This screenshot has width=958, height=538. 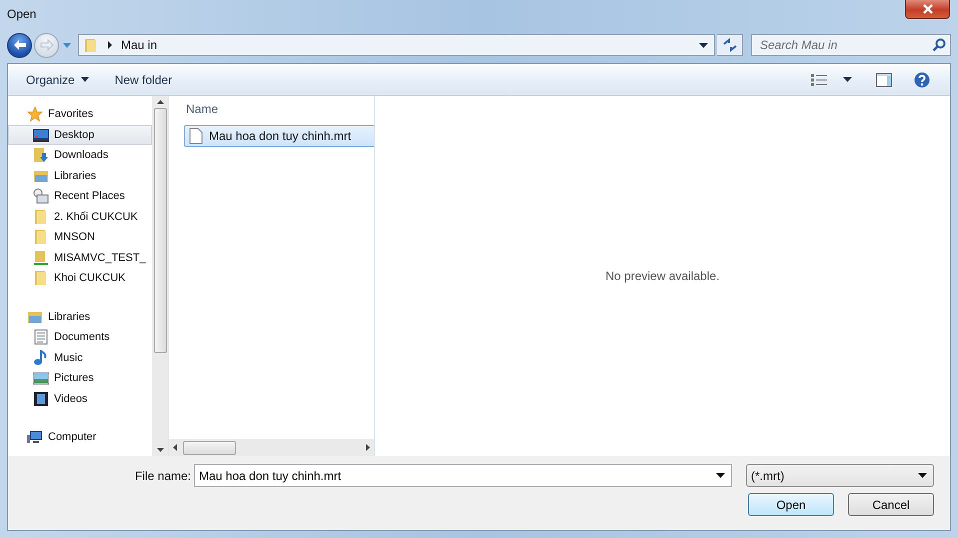 I want to click on right-arrow-icon, so click(x=368, y=447).